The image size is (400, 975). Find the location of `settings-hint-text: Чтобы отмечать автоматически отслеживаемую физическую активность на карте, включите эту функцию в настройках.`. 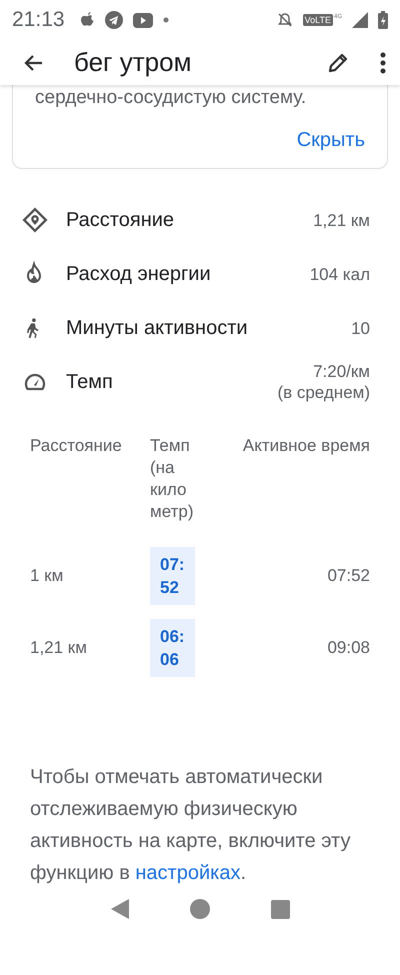

settings-hint-text: Чтобы отмечать автоматически отслеживаемую физическую активность на карте, включите эту функцию в настройках. is located at coordinates (191, 825).